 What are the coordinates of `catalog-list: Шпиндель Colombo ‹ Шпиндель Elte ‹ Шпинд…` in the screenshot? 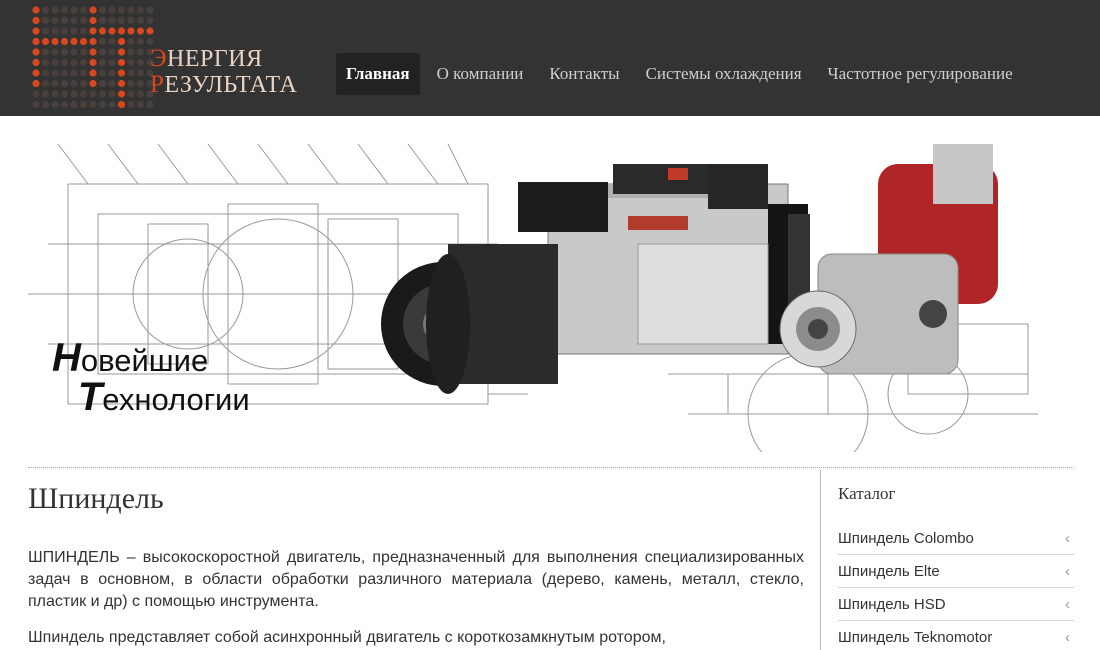 It's located at (956, 586).